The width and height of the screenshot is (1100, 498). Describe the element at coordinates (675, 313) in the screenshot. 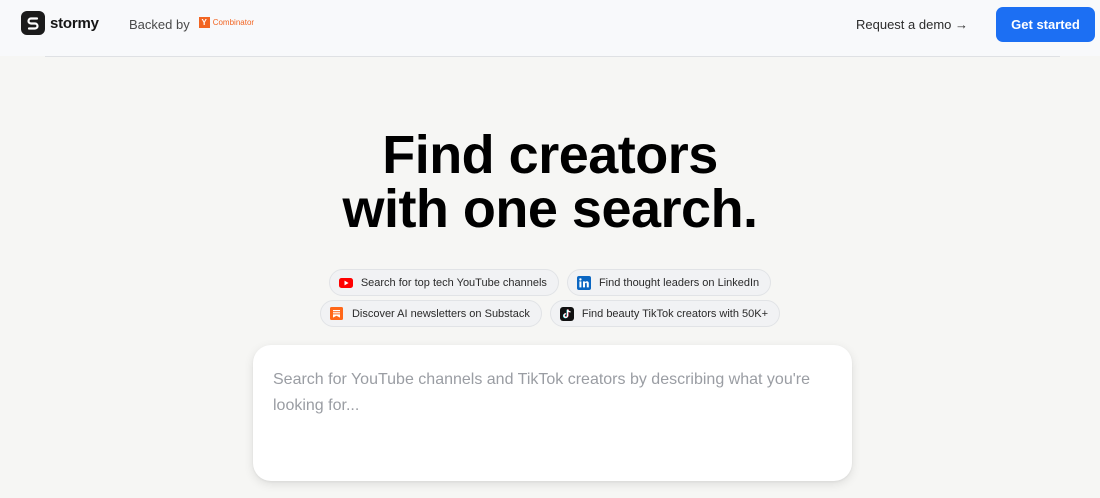

I see `suggestion-chip-label: Find beauty TikTok creators with 50K+` at that location.